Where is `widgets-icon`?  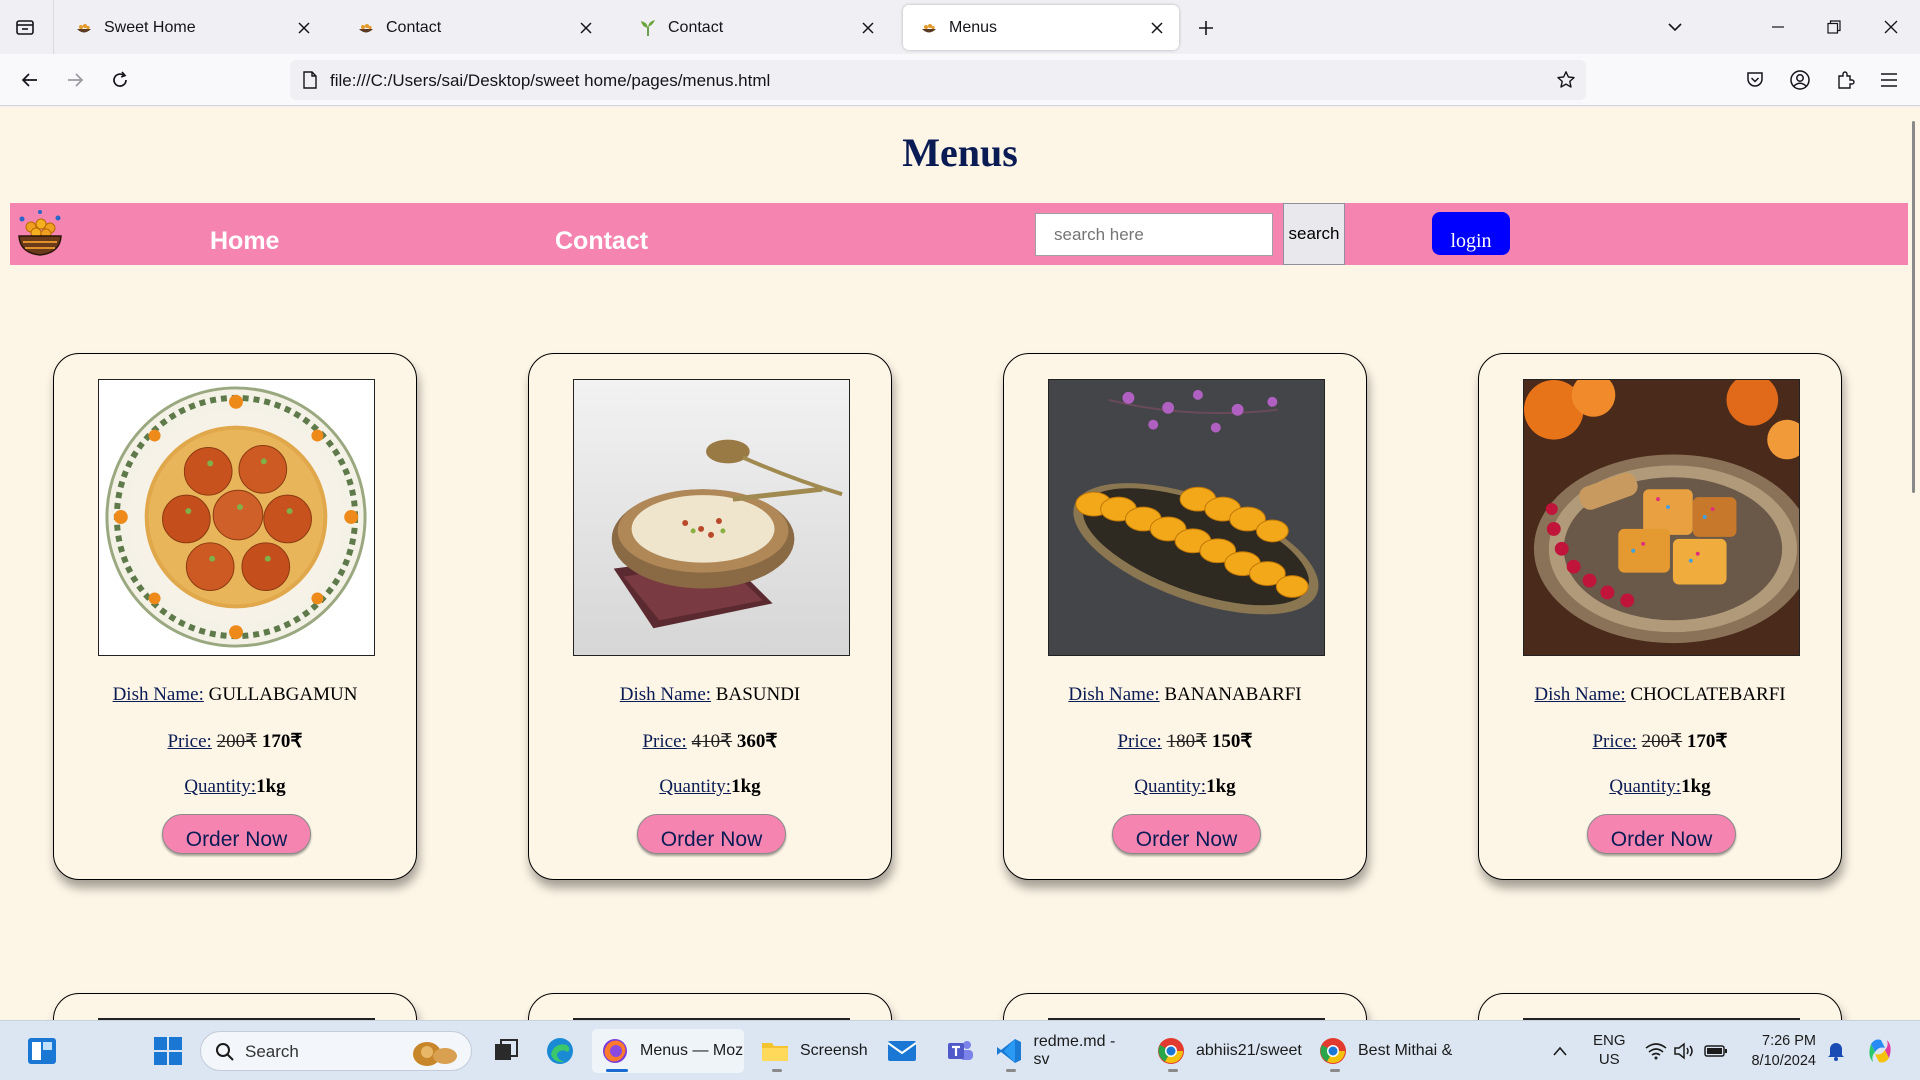
widgets-icon is located at coordinates (42, 1051).